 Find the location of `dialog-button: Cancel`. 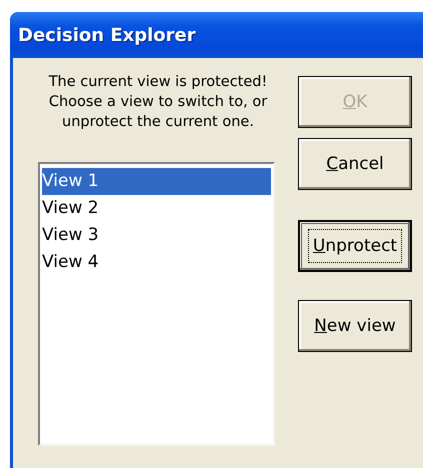

dialog-button: Cancel is located at coordinates (355, 164).